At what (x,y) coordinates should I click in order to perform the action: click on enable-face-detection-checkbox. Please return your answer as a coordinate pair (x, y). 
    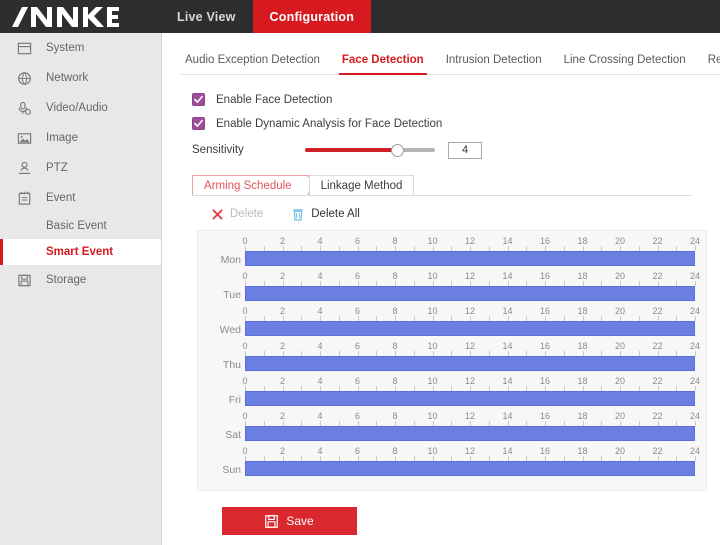
    Looking at the image, I should click on (198, 99).